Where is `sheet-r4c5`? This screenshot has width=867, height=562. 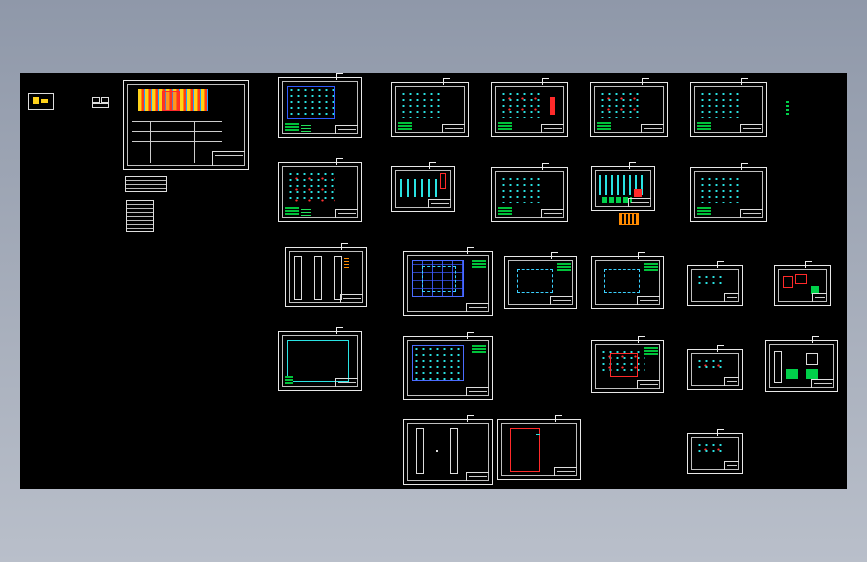 sheet-r4c5 is located at coordinates (715, 367).